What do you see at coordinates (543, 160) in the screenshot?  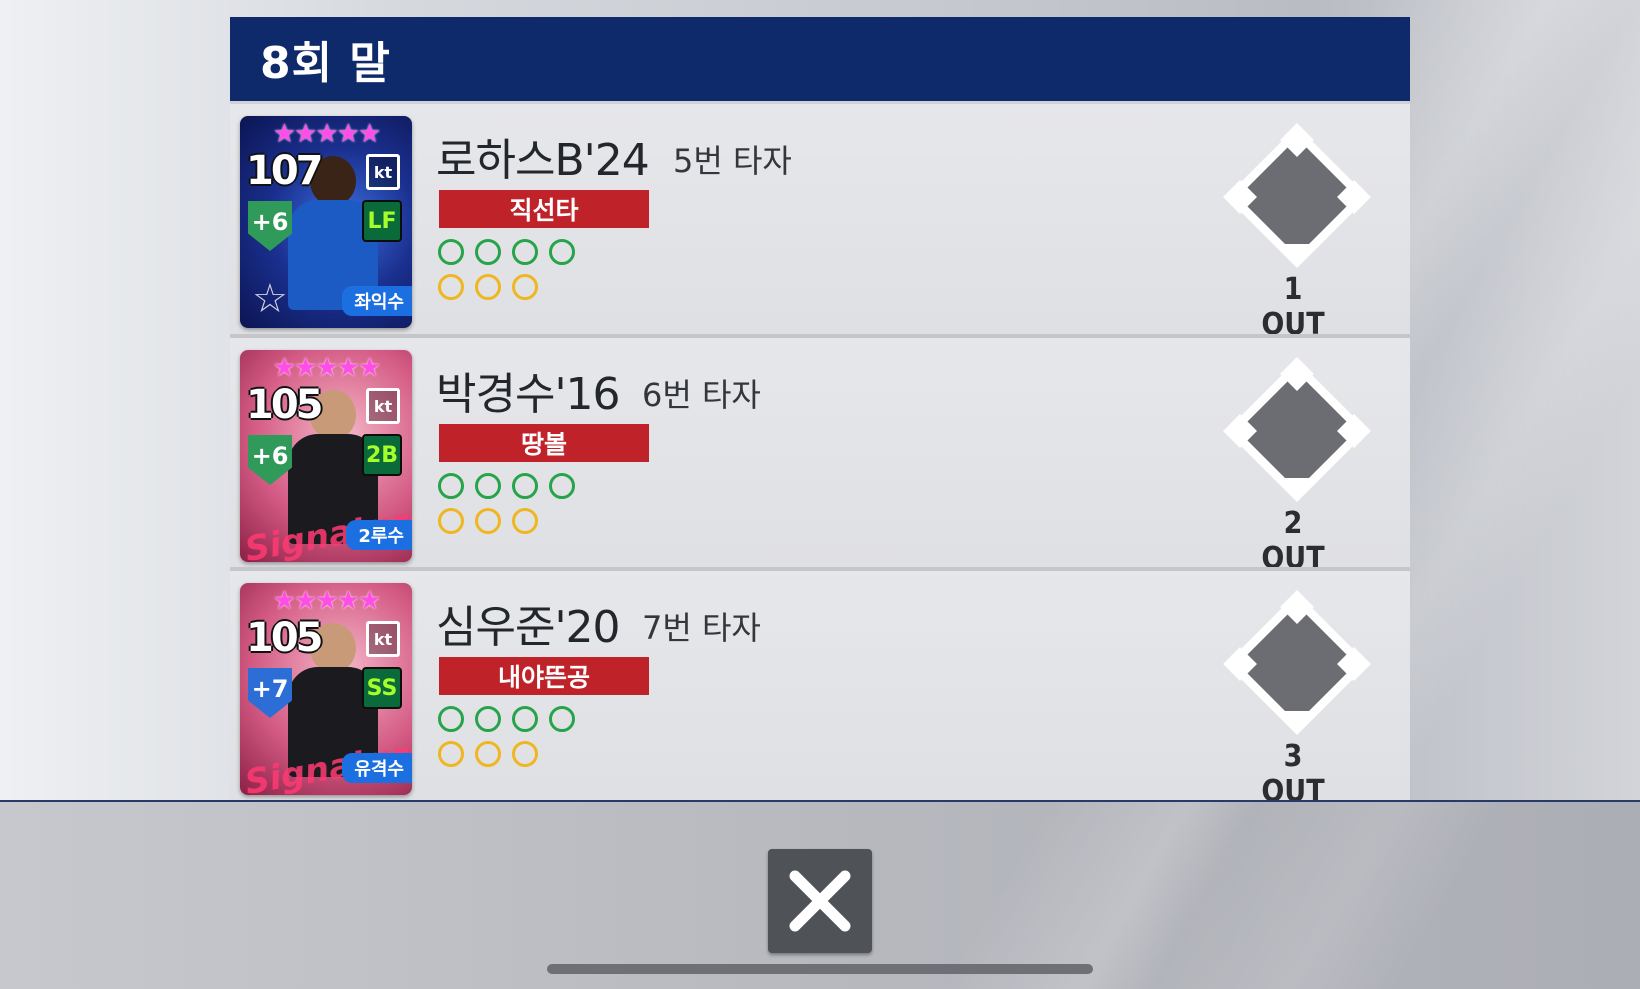 I see `player-name: 로하스B'24` at bounding box center [543, 160].